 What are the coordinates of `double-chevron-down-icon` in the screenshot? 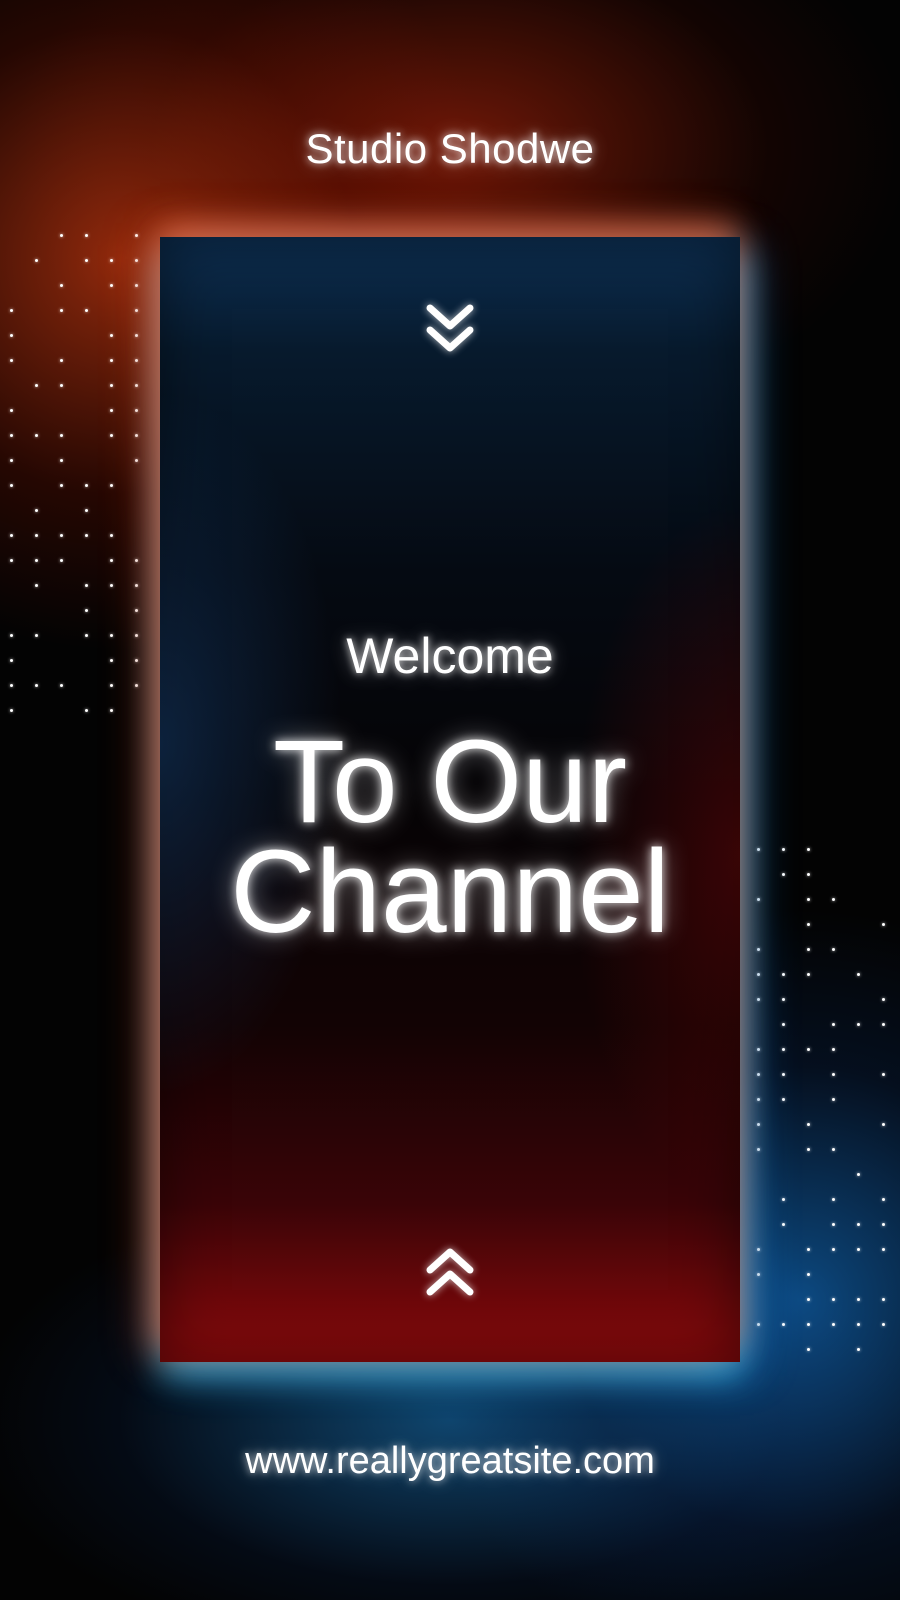 It's located at (450, 330).